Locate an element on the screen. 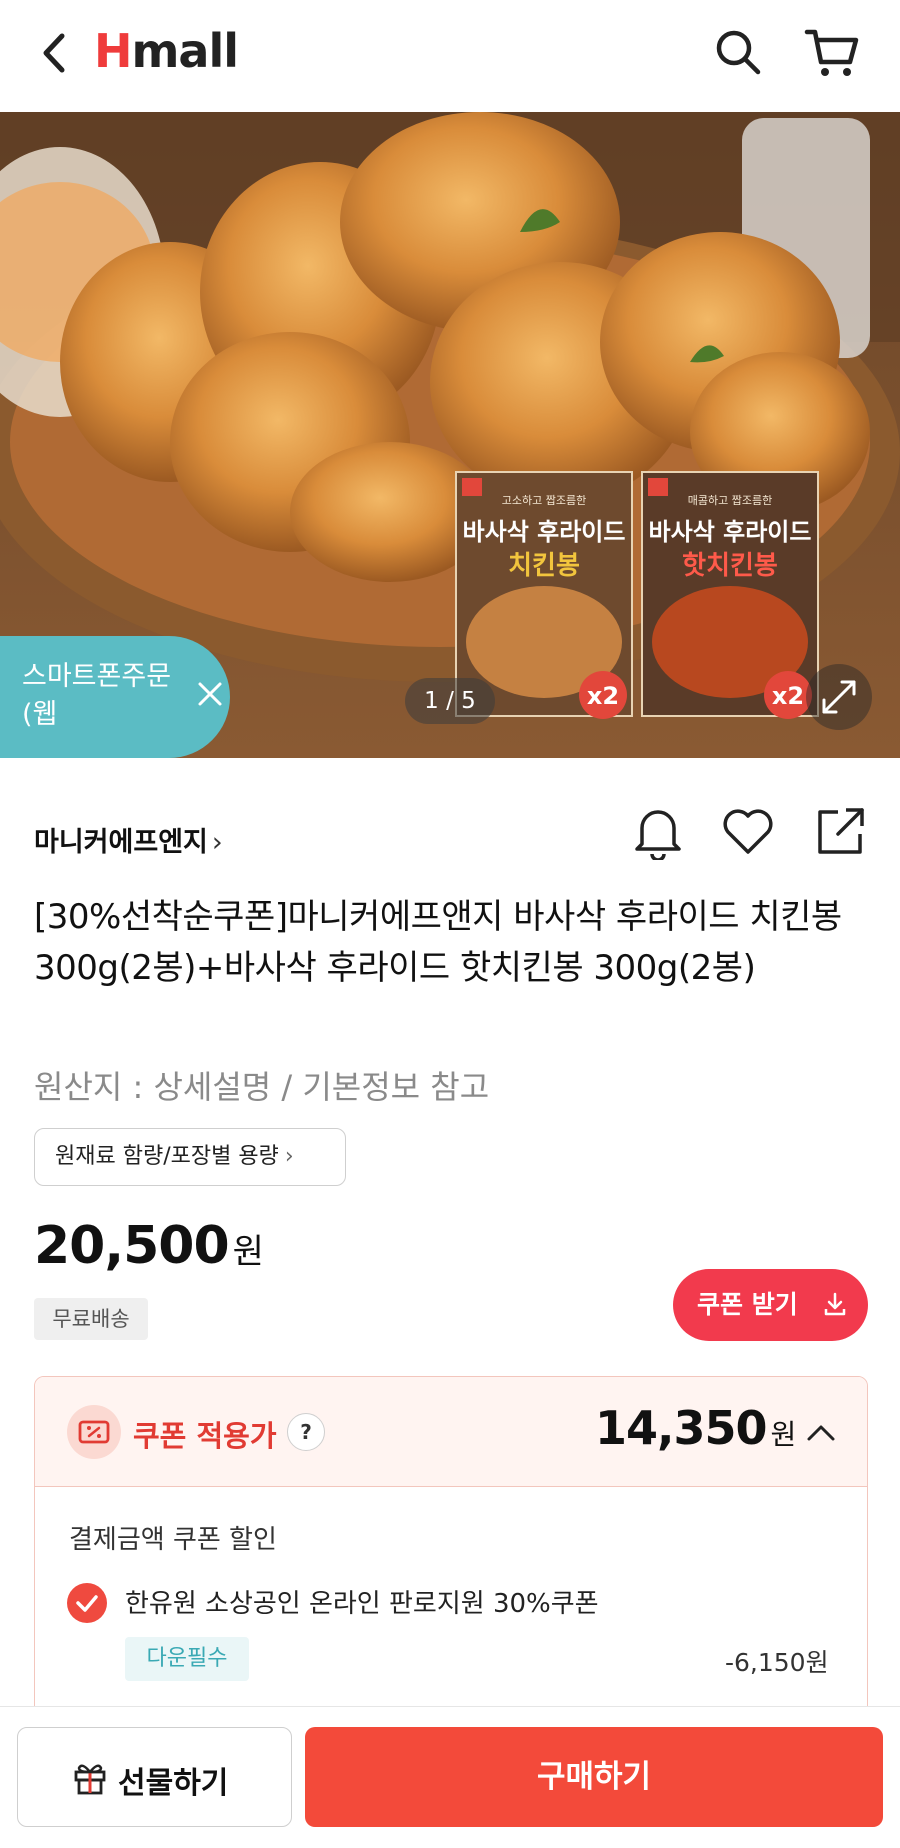 This screenshot has height=1848, width=900. coupon-price: 14,350 원 is located at coordinates (696, 1428).